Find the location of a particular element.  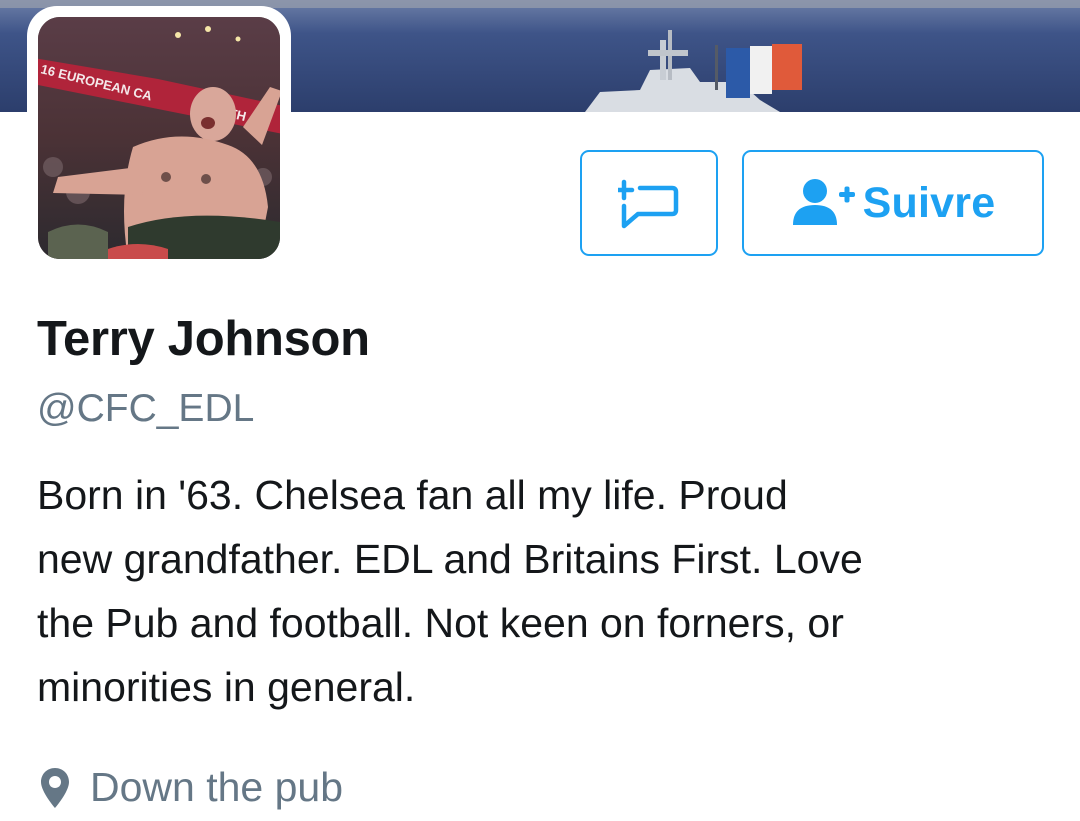

avatar-photo: 16 EUROPEAN CA TH is located at coordinates (159, 138).